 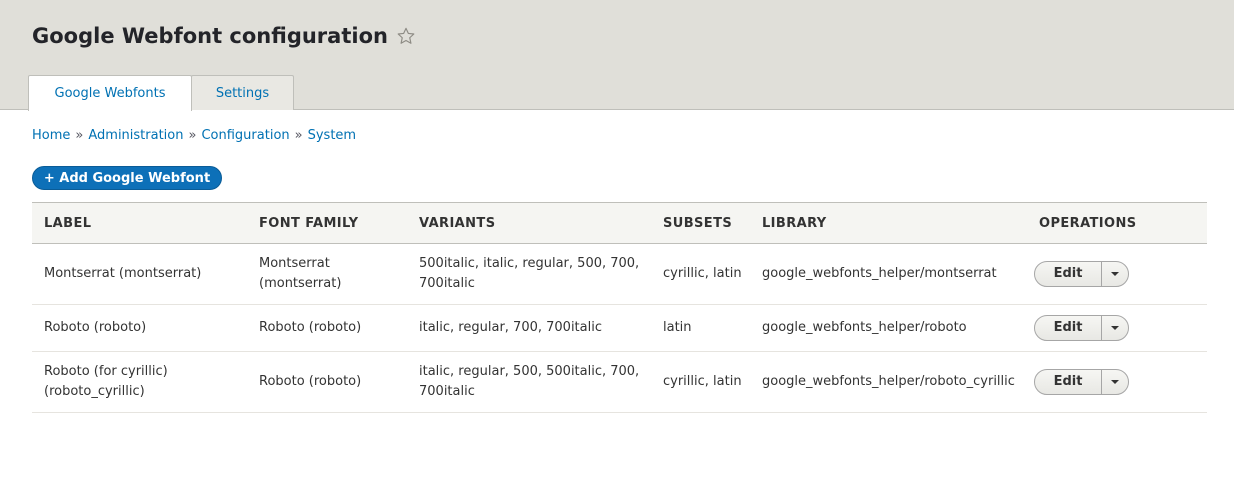 What do you see at coordinates (245, 135) in the screenshot?
I see `breadcrumb-configuration: Configuration` at bounding box center [245, 135].